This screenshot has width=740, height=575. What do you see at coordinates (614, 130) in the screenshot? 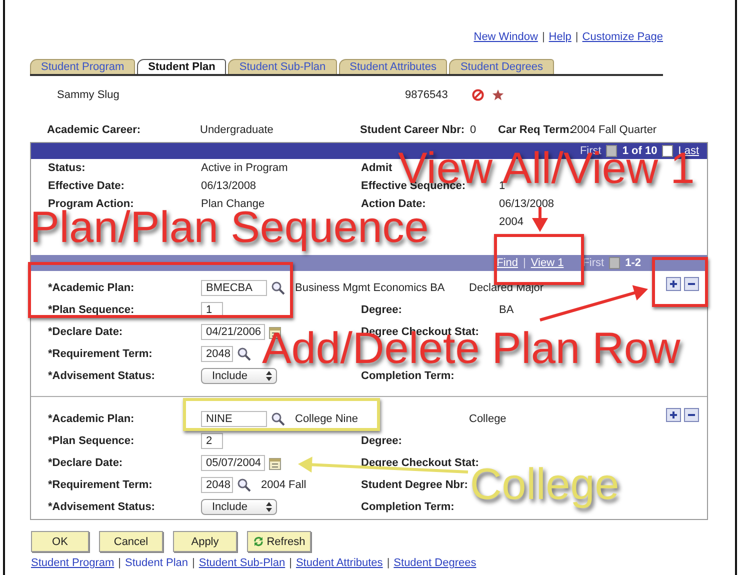
I see `field-value: 2004 Fall Quarter` at bounding box center [614, 130].